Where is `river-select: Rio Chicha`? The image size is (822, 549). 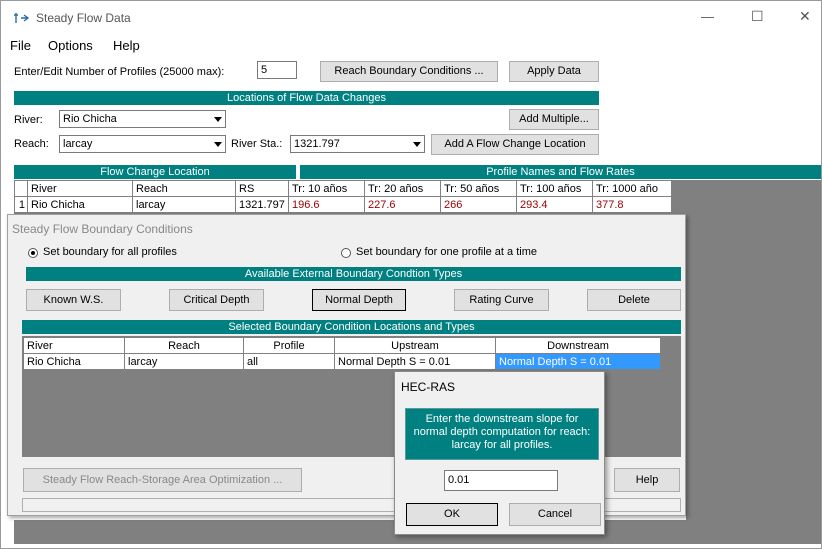
river-select: Rio Chicha is located at coordinates (142, 119).